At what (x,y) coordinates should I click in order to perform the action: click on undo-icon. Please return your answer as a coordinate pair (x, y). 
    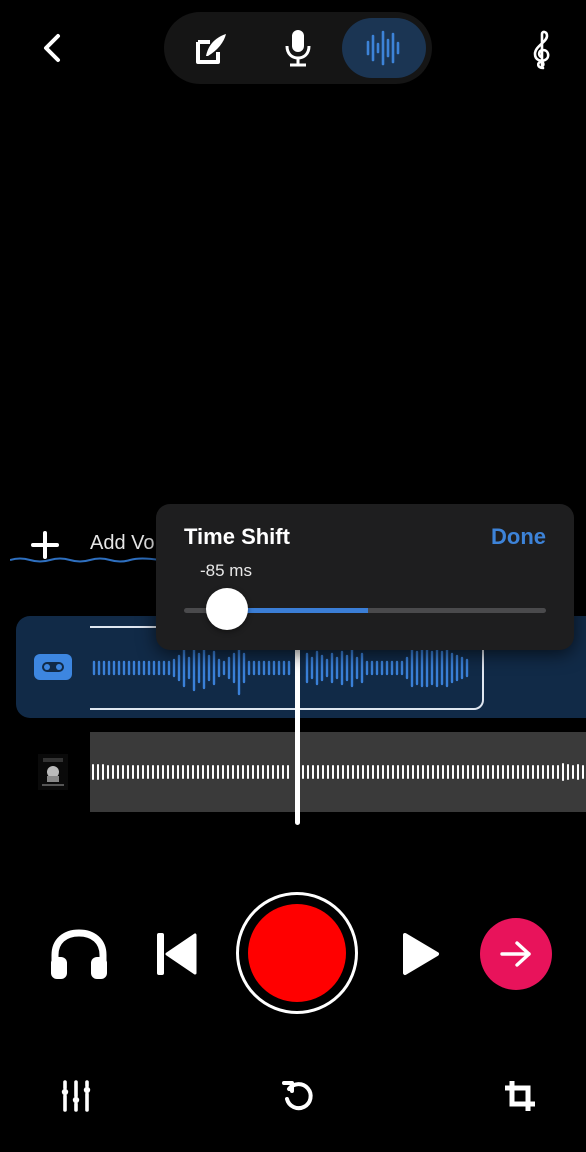
    Looking at the image, I should click on (297, 1096).